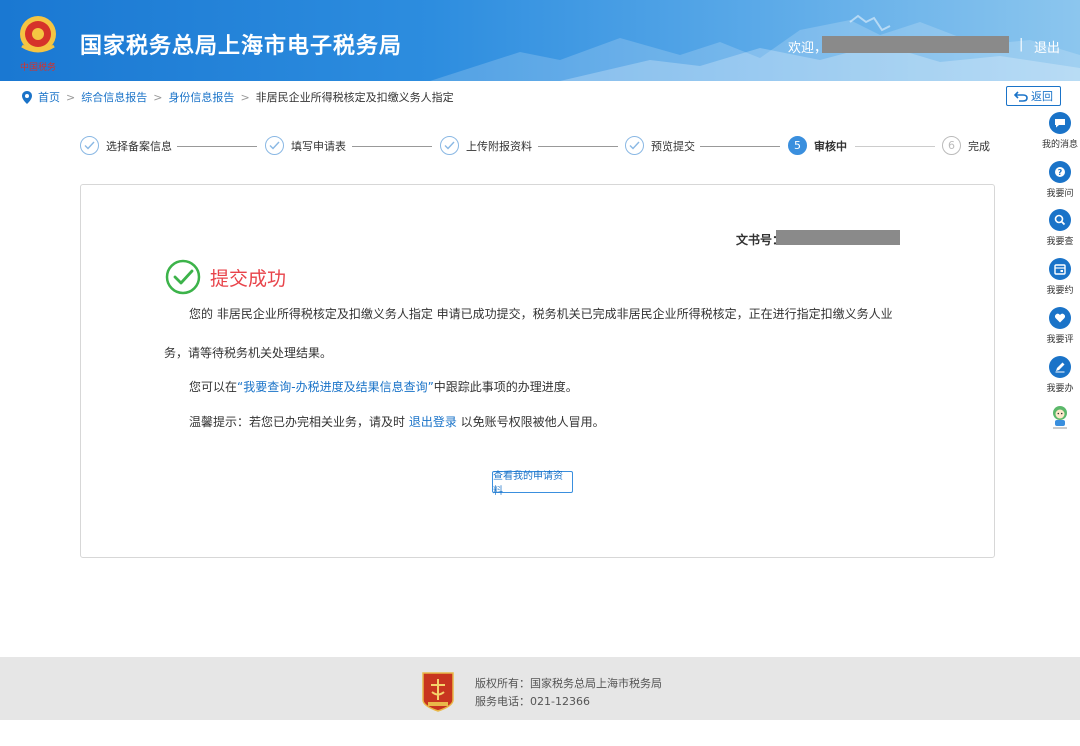  What do you see at coordinates (568, 683) in the screenshot?
I see `footer-copyright: 版权所有：国家税务总局上海市税务局` at bounding box center [568, 683].